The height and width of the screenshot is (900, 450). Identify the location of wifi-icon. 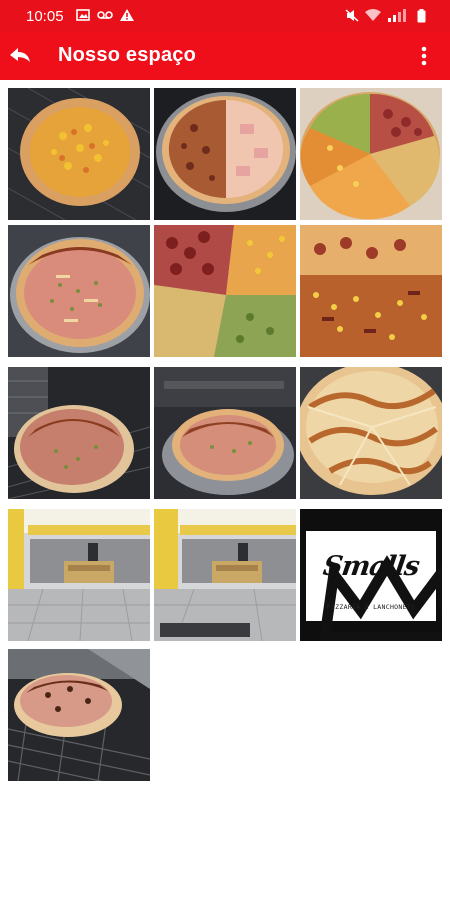
(373, 15).